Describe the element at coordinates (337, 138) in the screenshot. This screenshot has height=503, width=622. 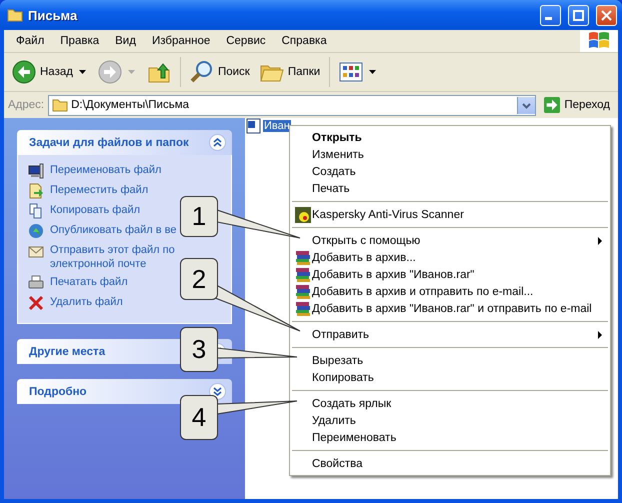
I see `context-menu-item: Открыть` at that location.